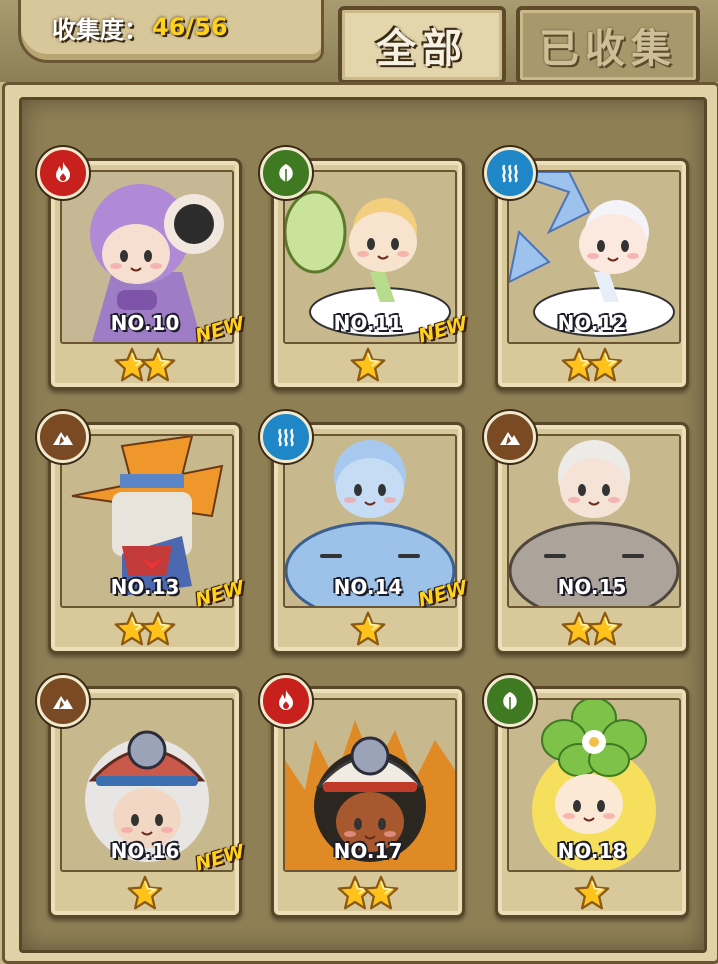 The image size is (718, 964). I want to click on card-no-18: NO.18, so click(586, 796).